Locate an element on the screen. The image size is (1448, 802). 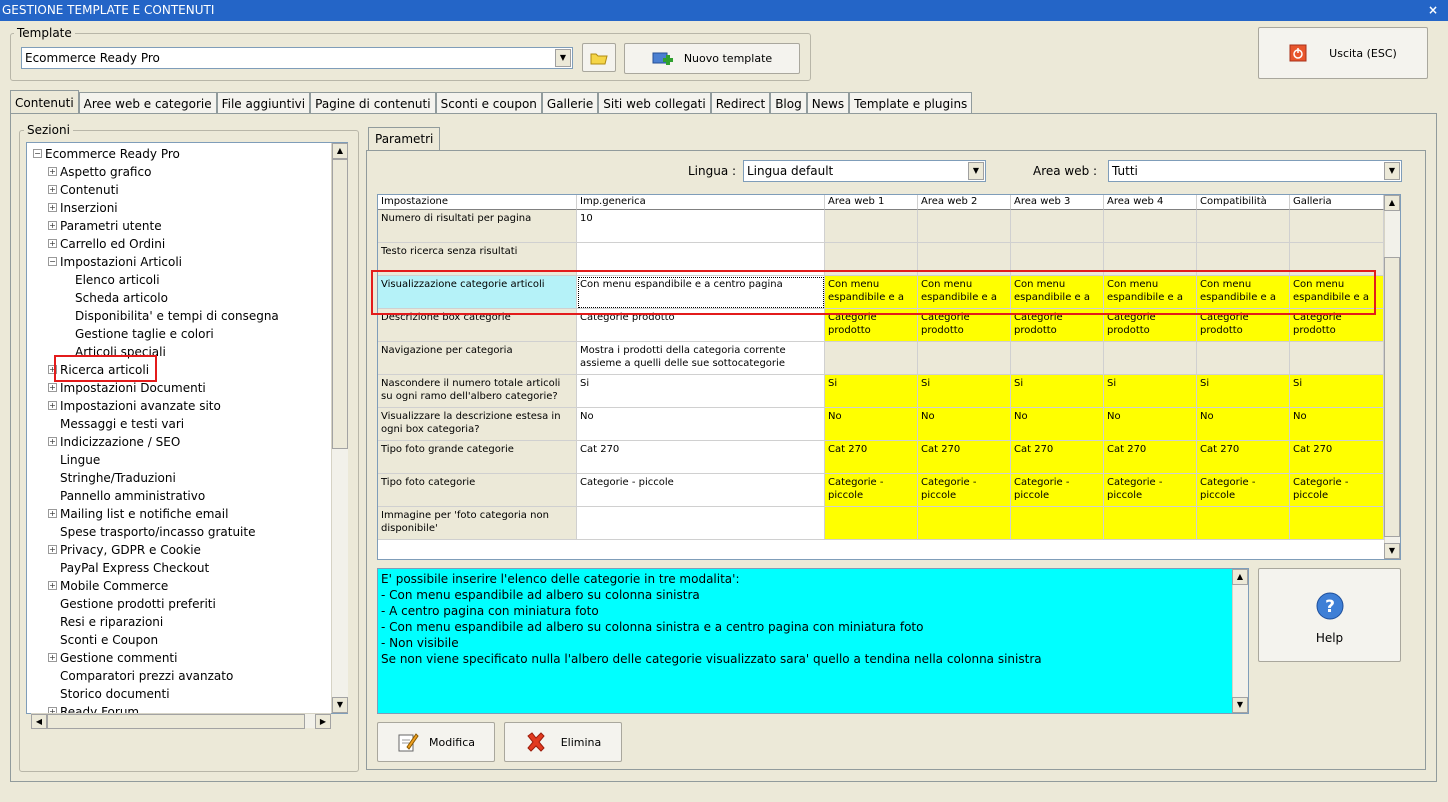
tree-item: Stringhe/Traduzioni is located at coordinates (118, 478).